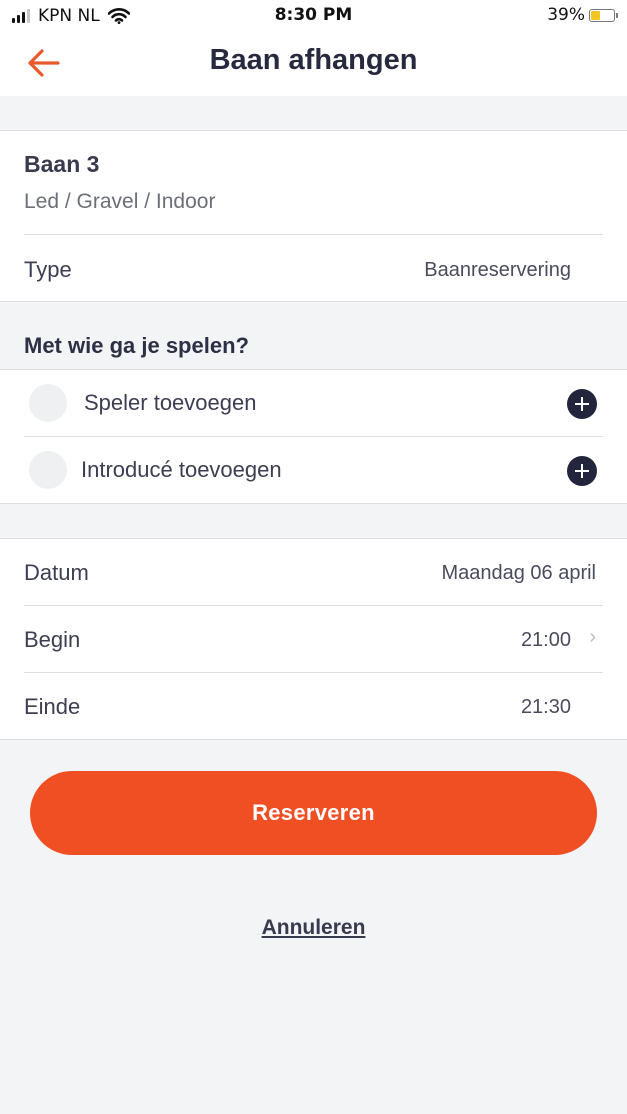 This screenshot has height=1114, width=627. I want to click on status-right: 39%, so click(582, 15).